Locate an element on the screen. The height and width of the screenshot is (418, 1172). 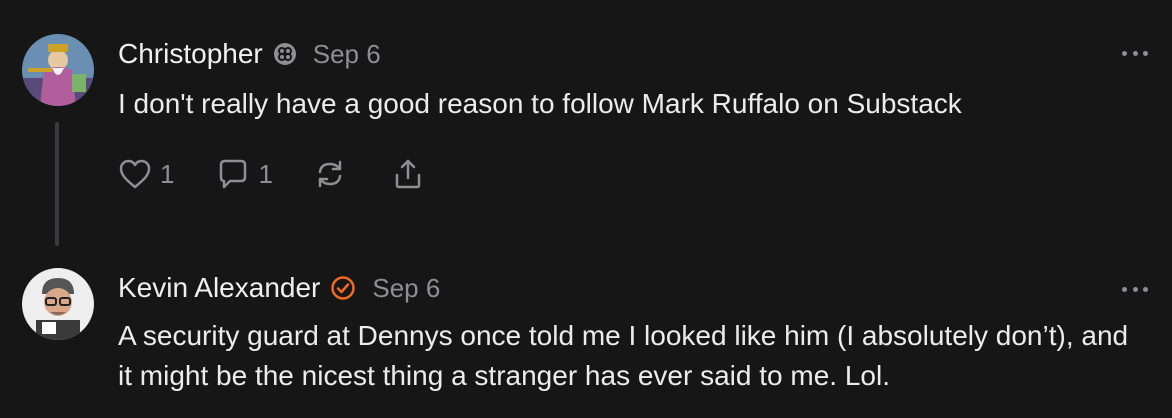
substack-founding-badge-icon is located at coordinates (285, 54).